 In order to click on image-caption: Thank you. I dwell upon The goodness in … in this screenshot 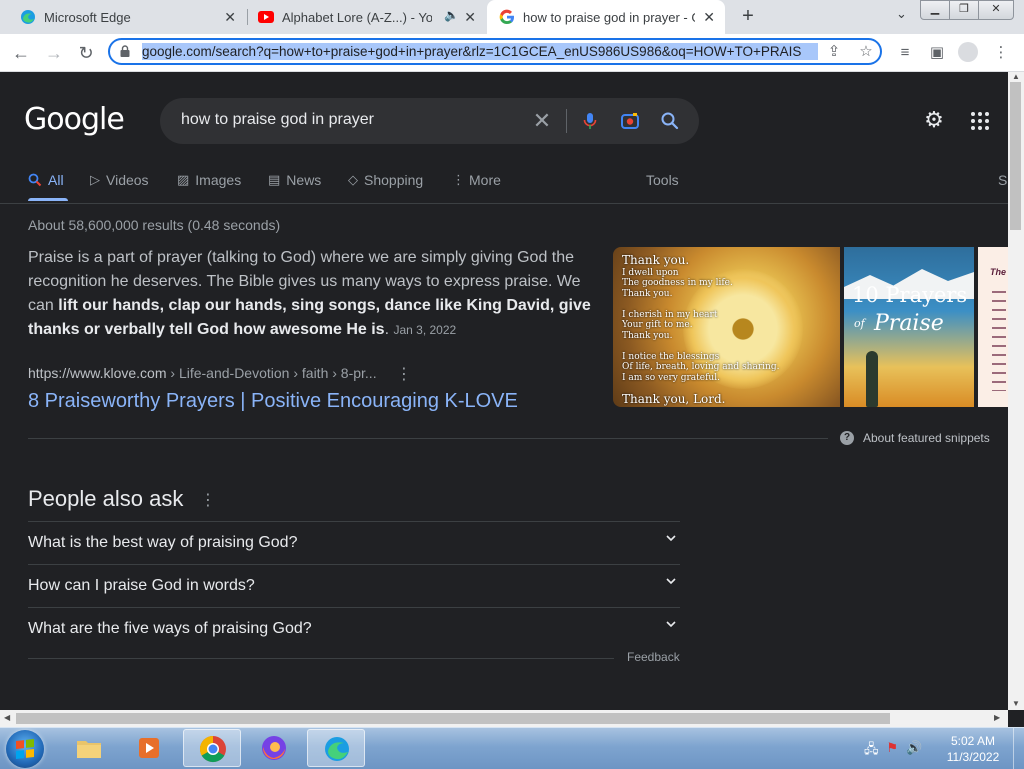, I will do `click(701, 329)`.